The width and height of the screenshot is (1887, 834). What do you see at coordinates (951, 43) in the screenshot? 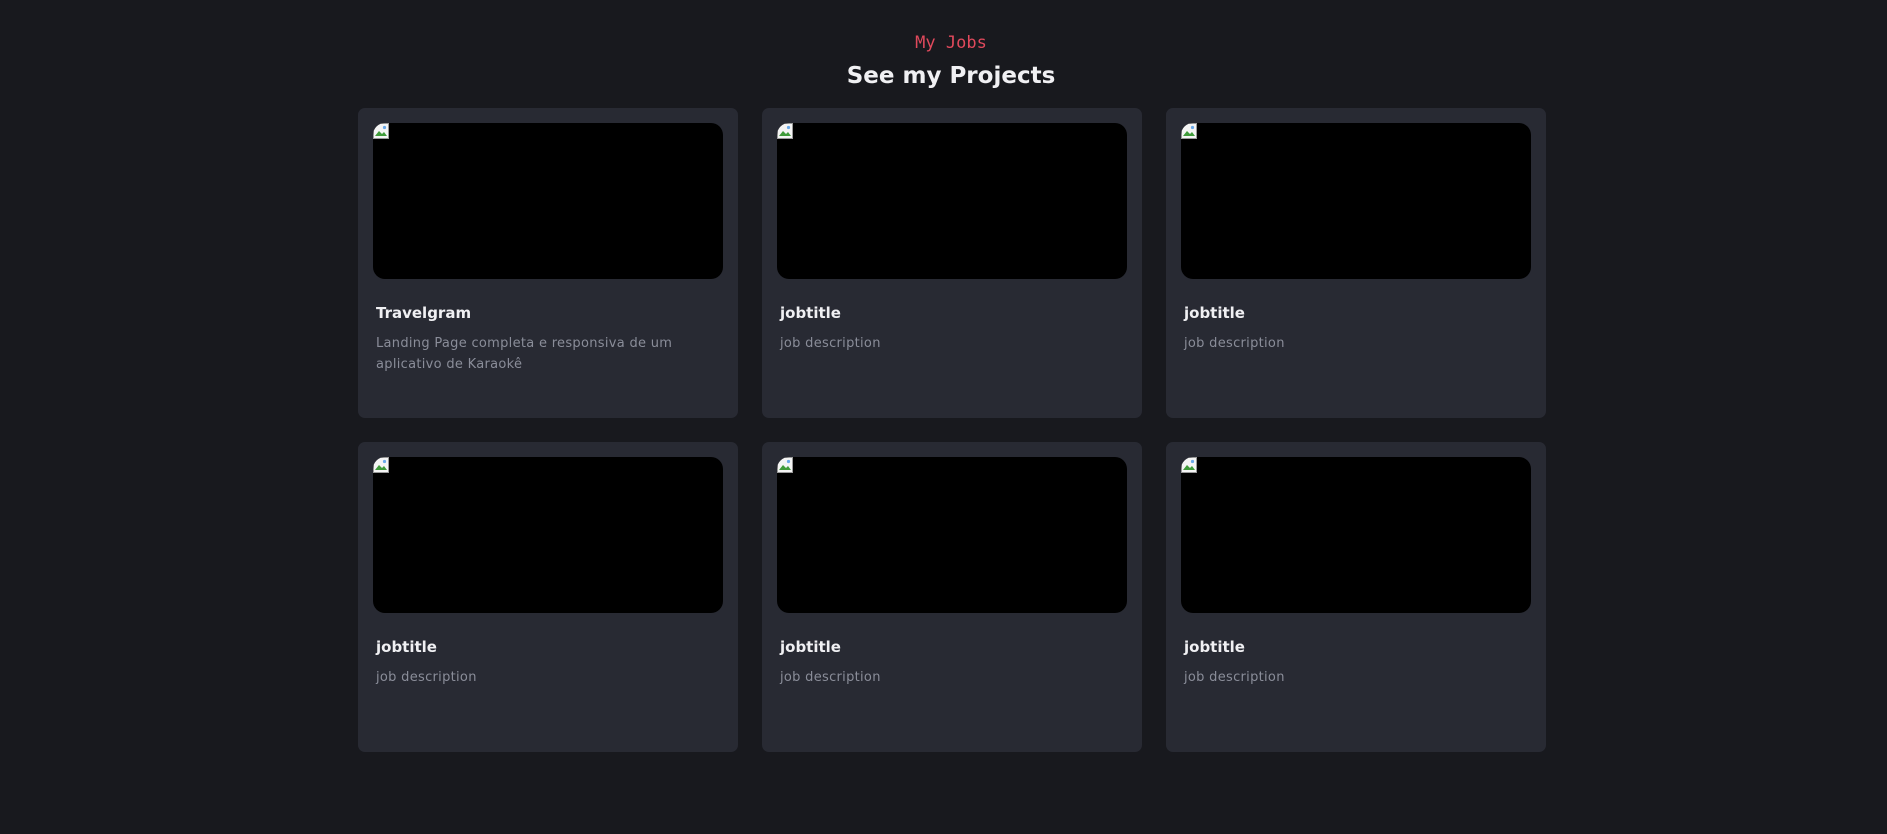
I see `section-subtitle: My Jobs` at bounding box center [951, 43].